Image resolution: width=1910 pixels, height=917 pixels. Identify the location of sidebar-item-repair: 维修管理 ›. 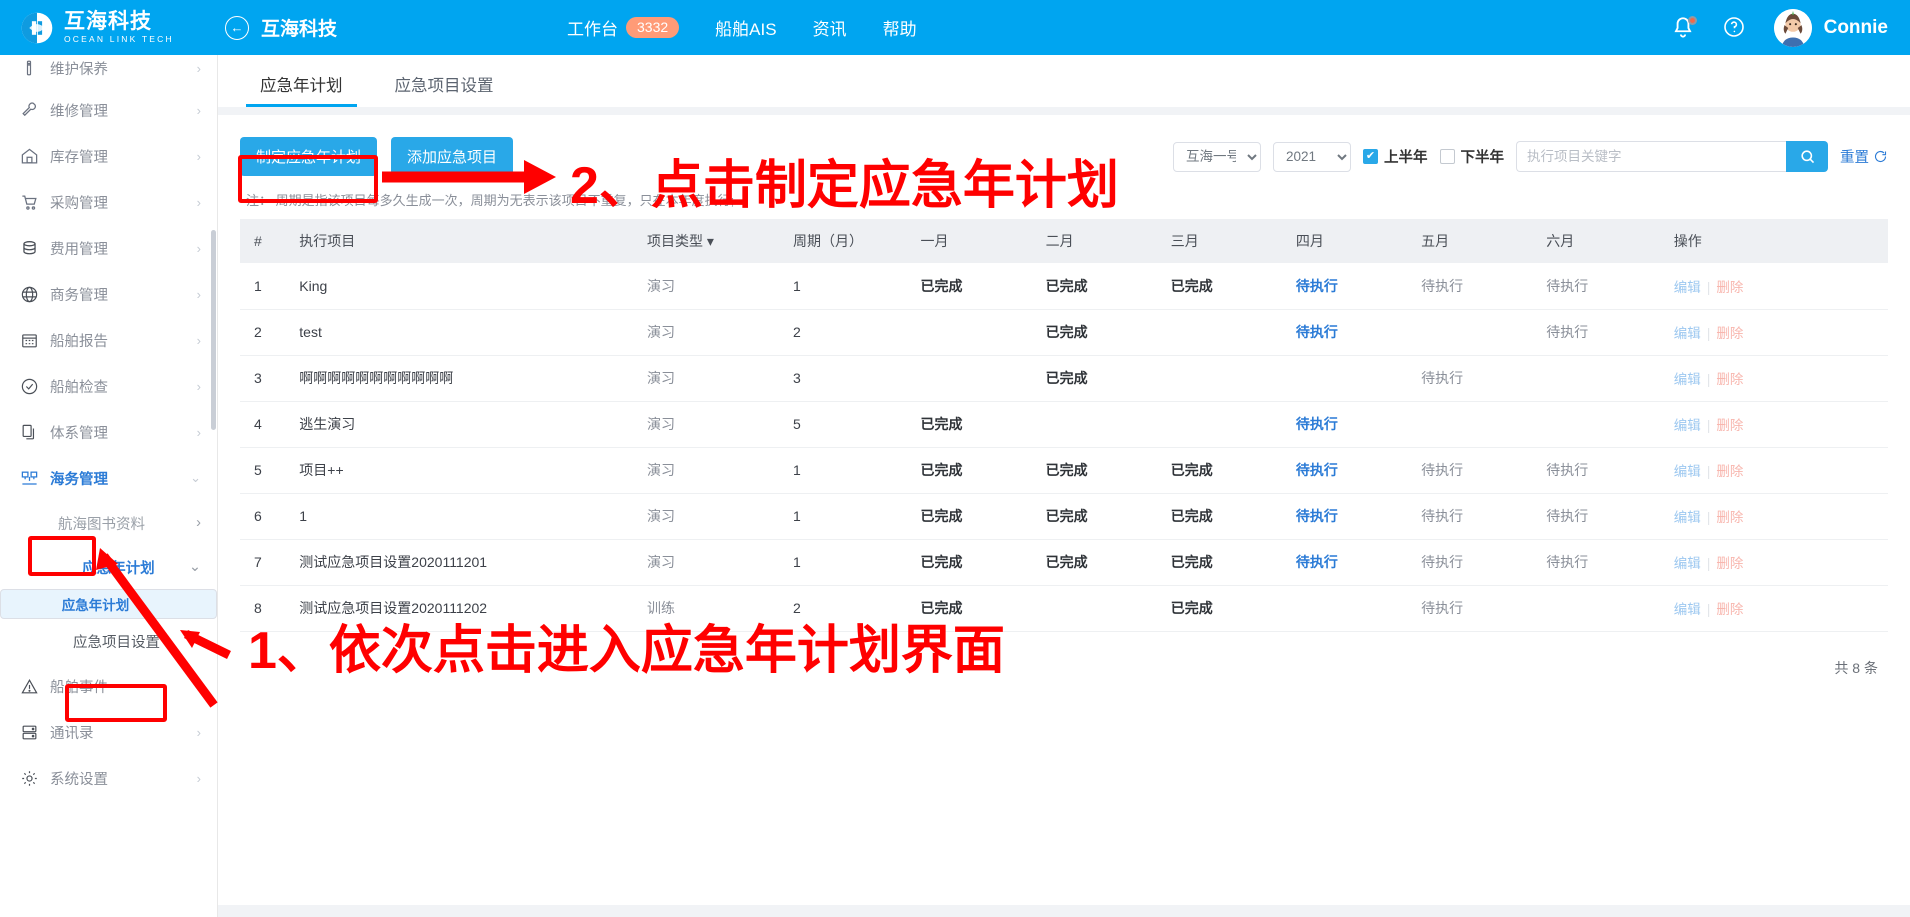
(108, 110).